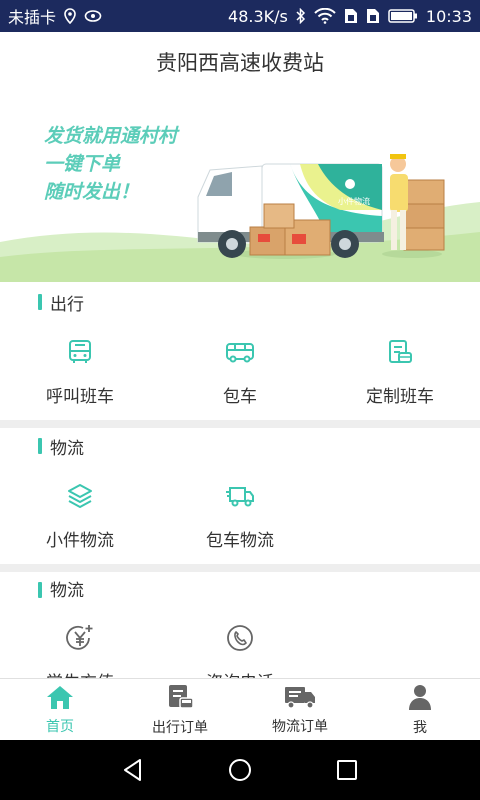  I want to click on tab-home: 首页, so click(60, 710).